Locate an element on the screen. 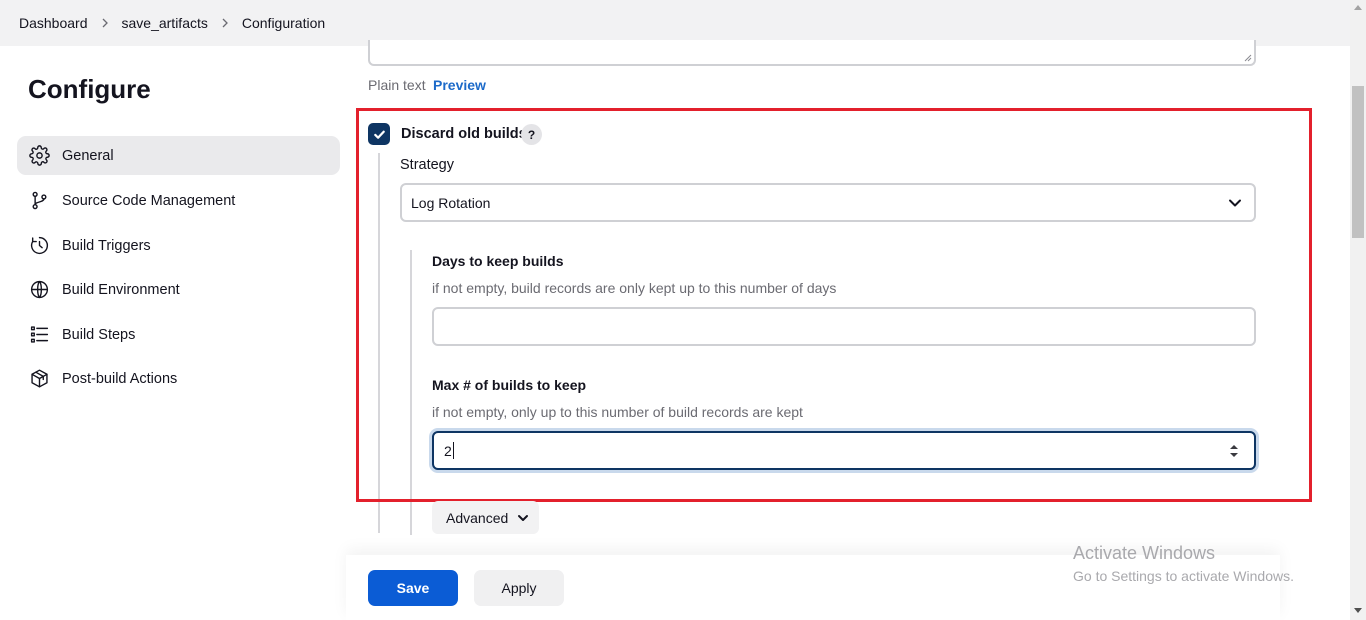 This screenshot has height=620, width=1366. sidebar-item-build-environment: Build Environment is located at coordinates (178, 289).